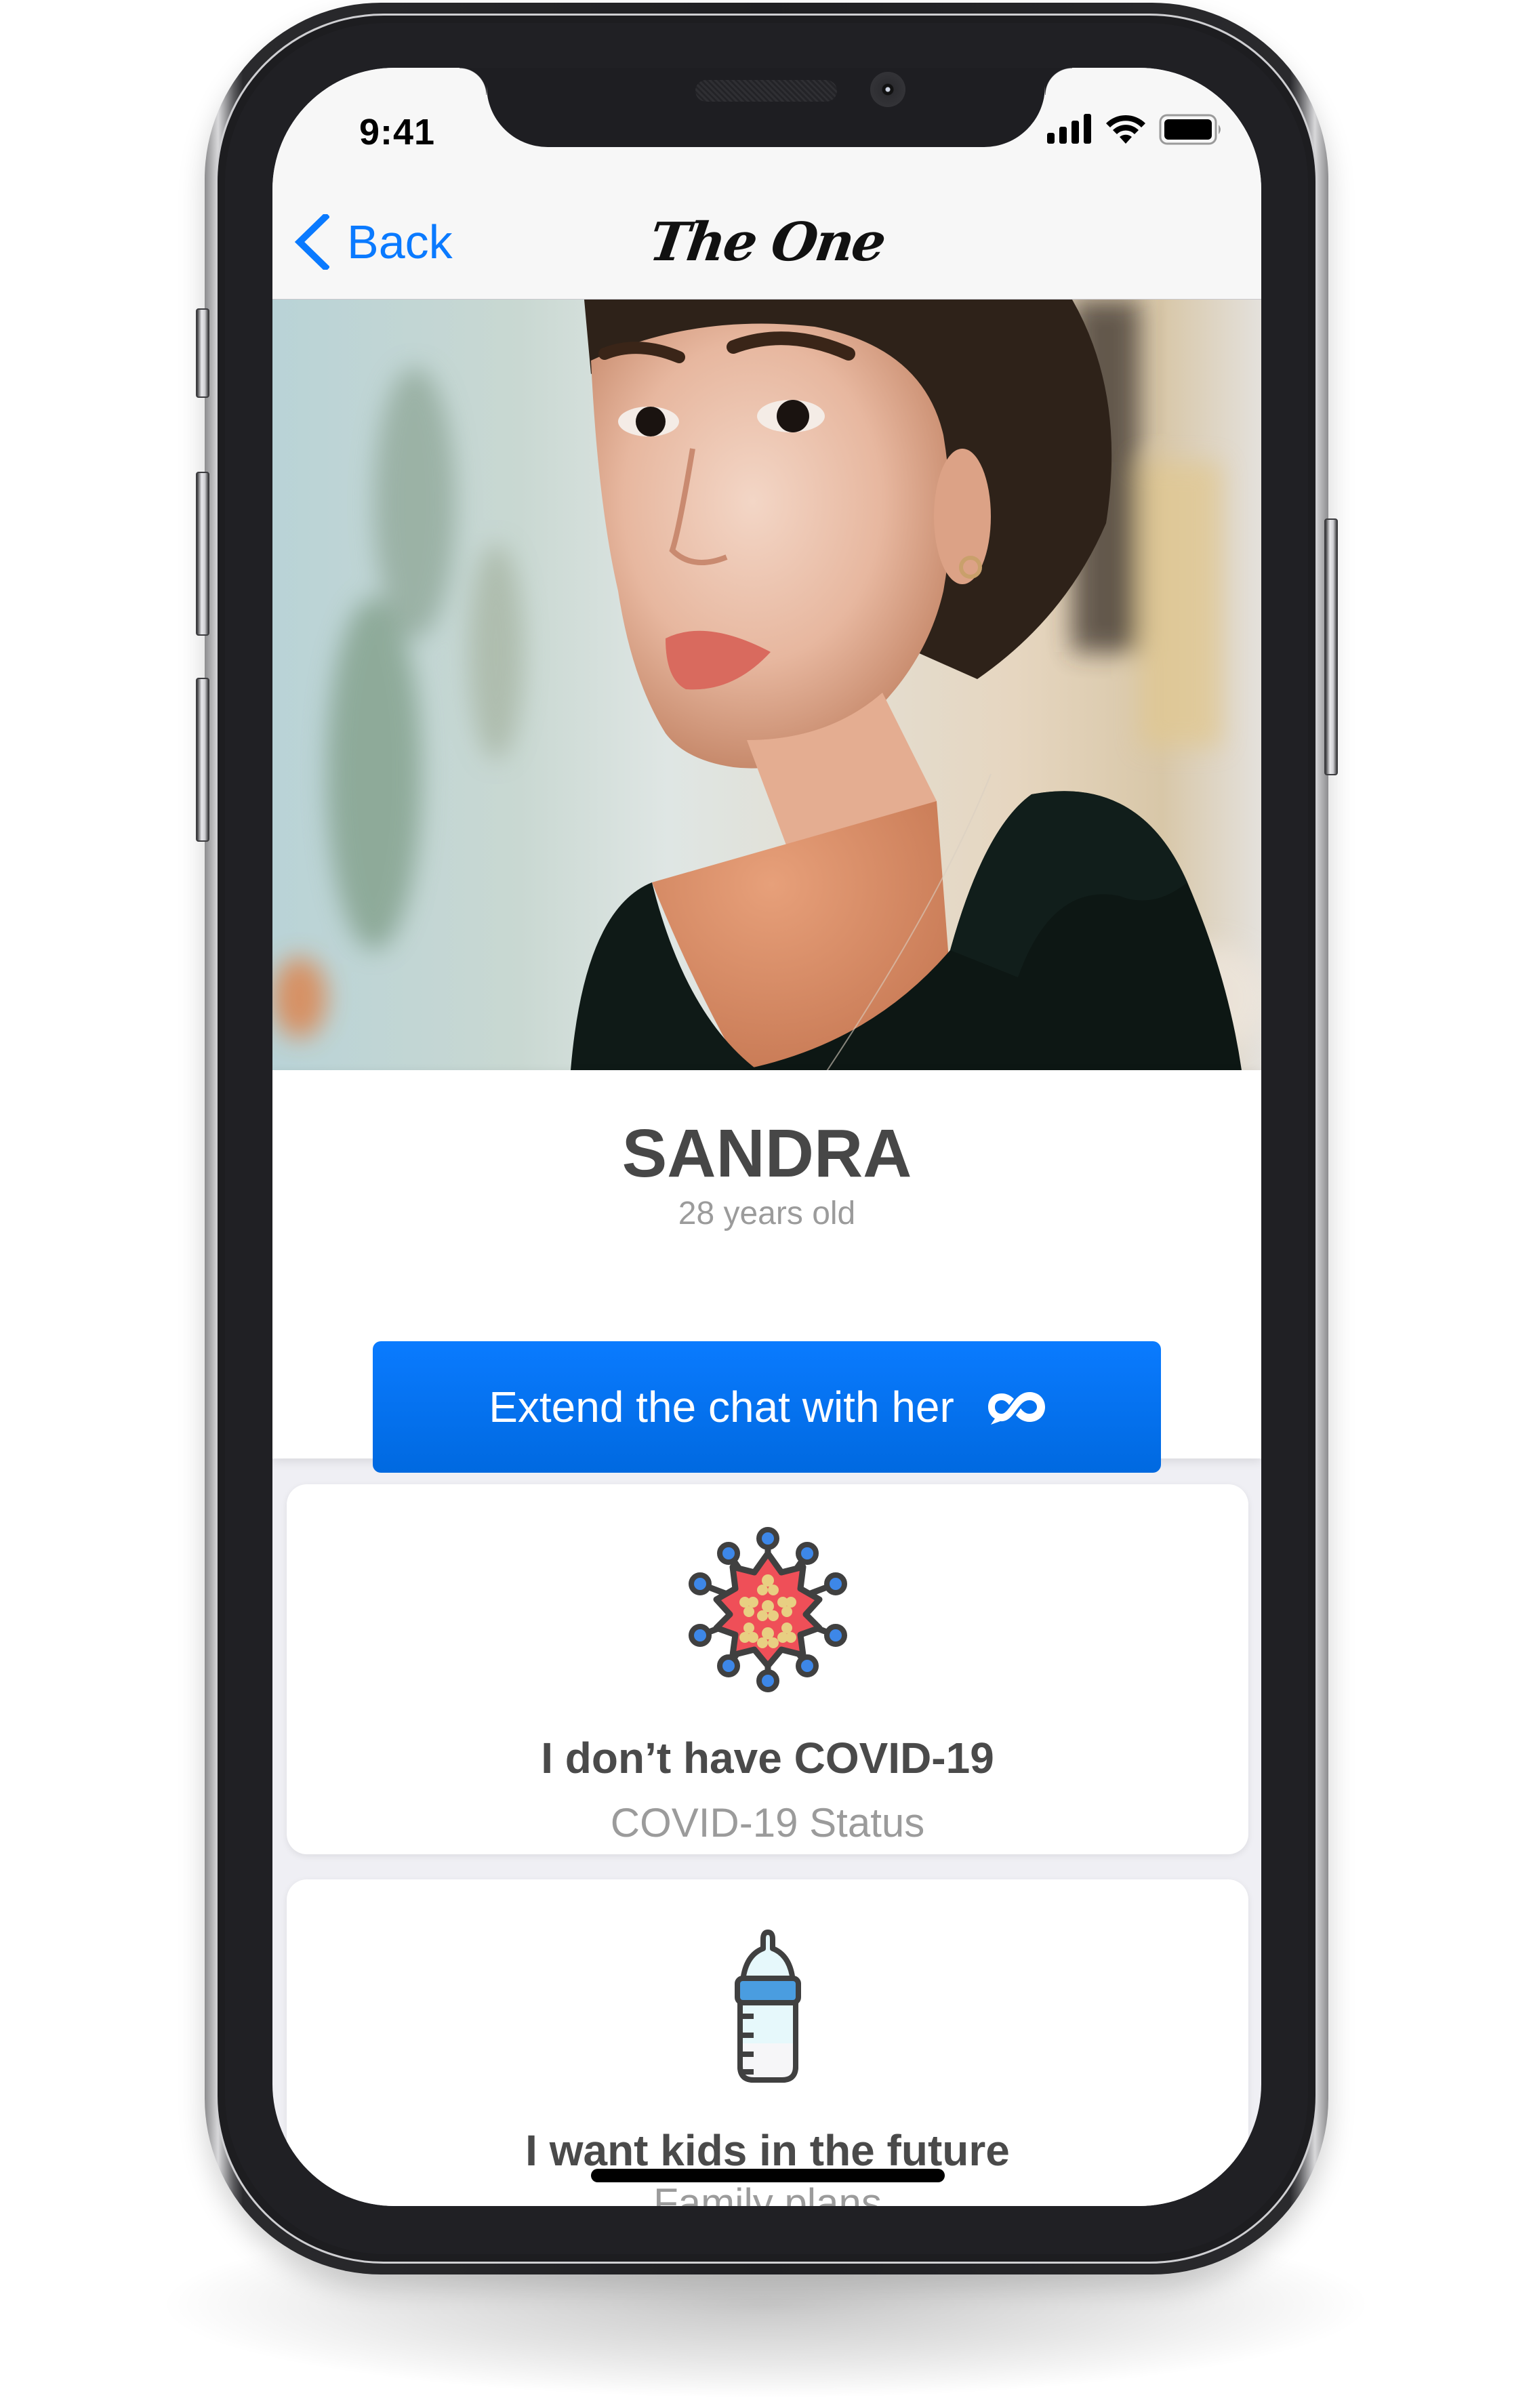 The height and width of the screenshot is (2408, 1531). Describe the element at coordinates (767, 2193) in the screenshot. I see `card-subtitle: Family plans` at that location.